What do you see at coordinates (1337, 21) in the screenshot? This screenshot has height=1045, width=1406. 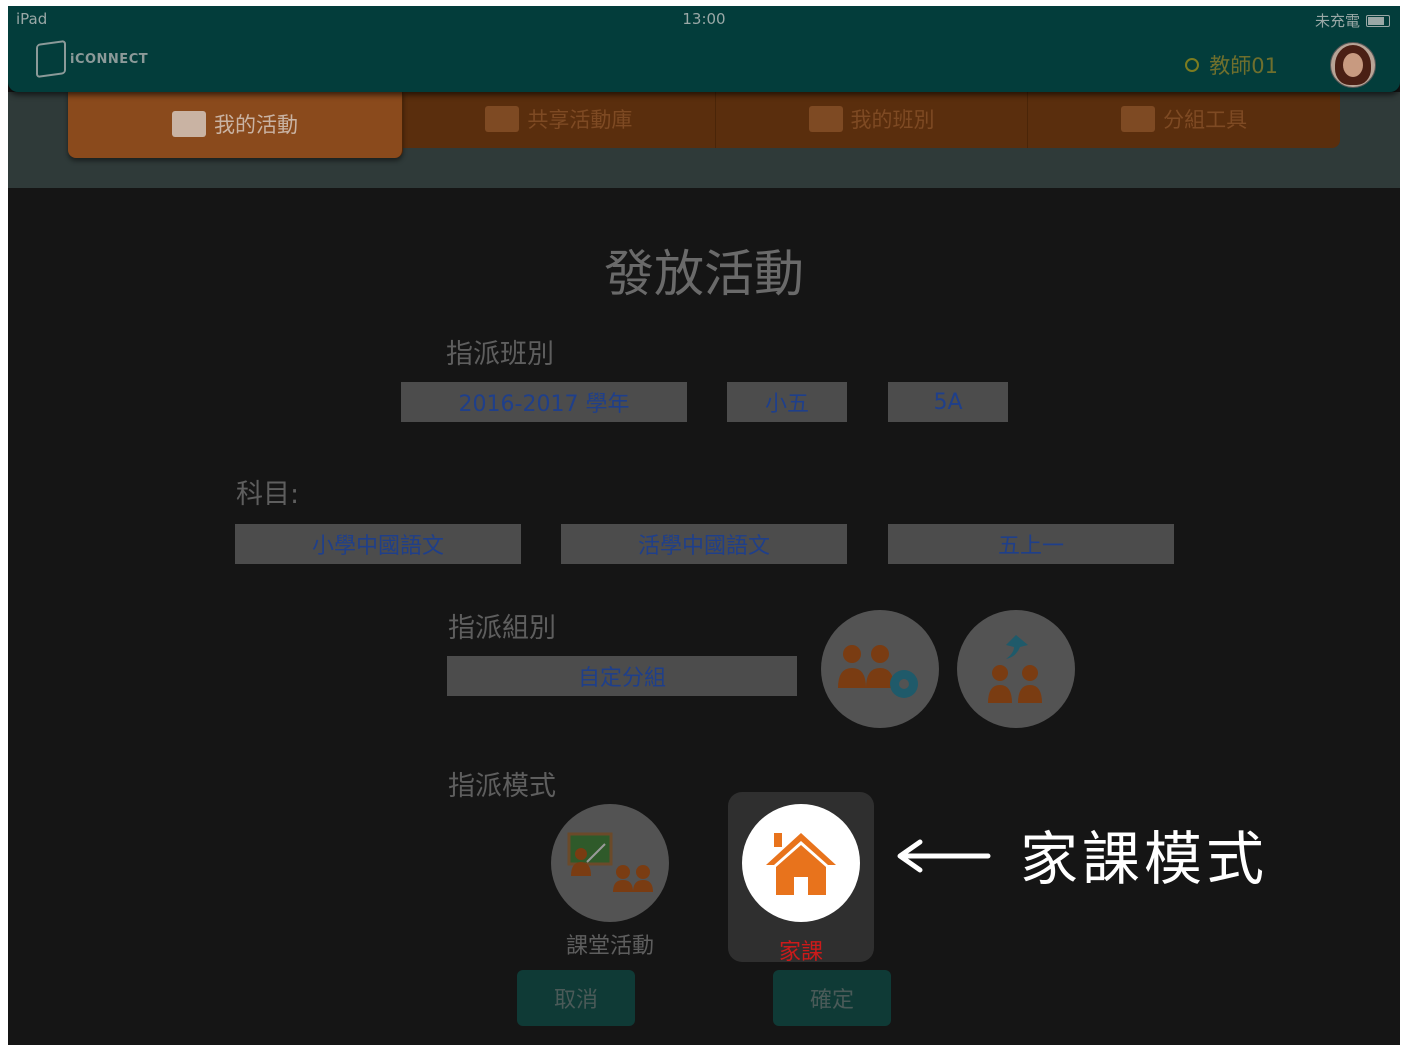 I see `battery-text: 未充電` at bounding box center [1337, 21].